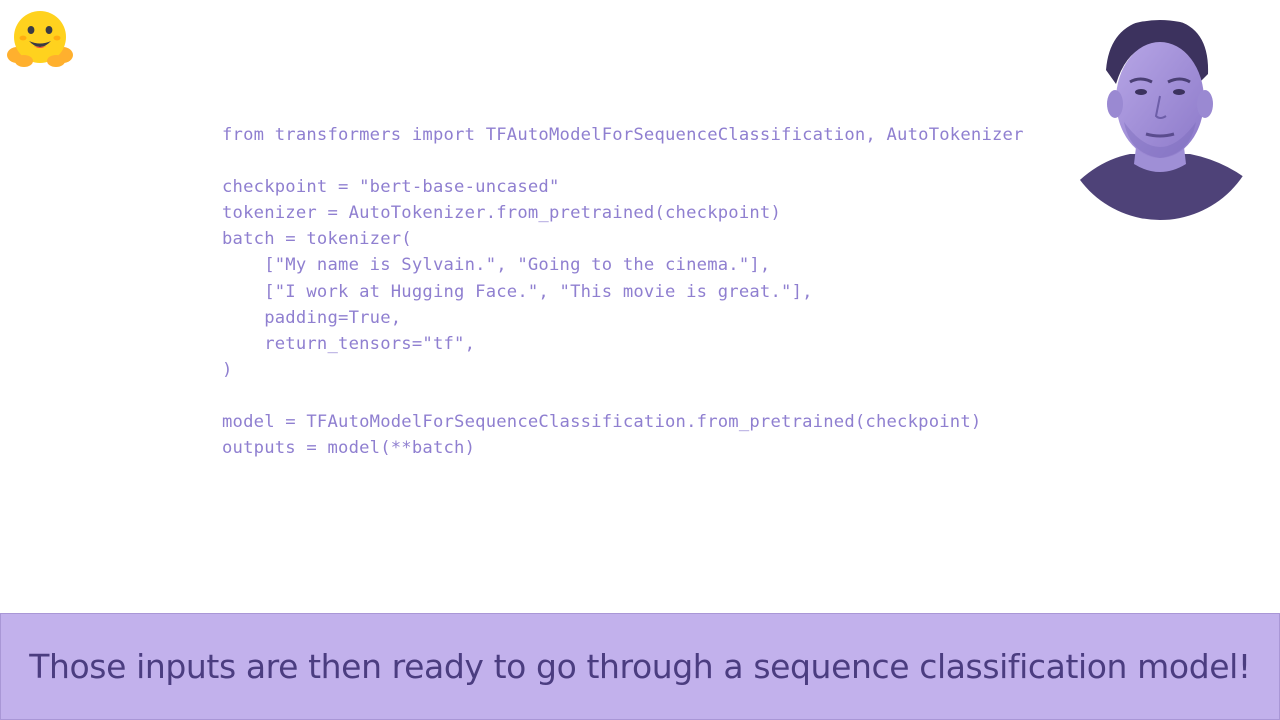 This screenshot has height=720, width=1280. I want to click on code-line: padding=True,, so click(312, 317).